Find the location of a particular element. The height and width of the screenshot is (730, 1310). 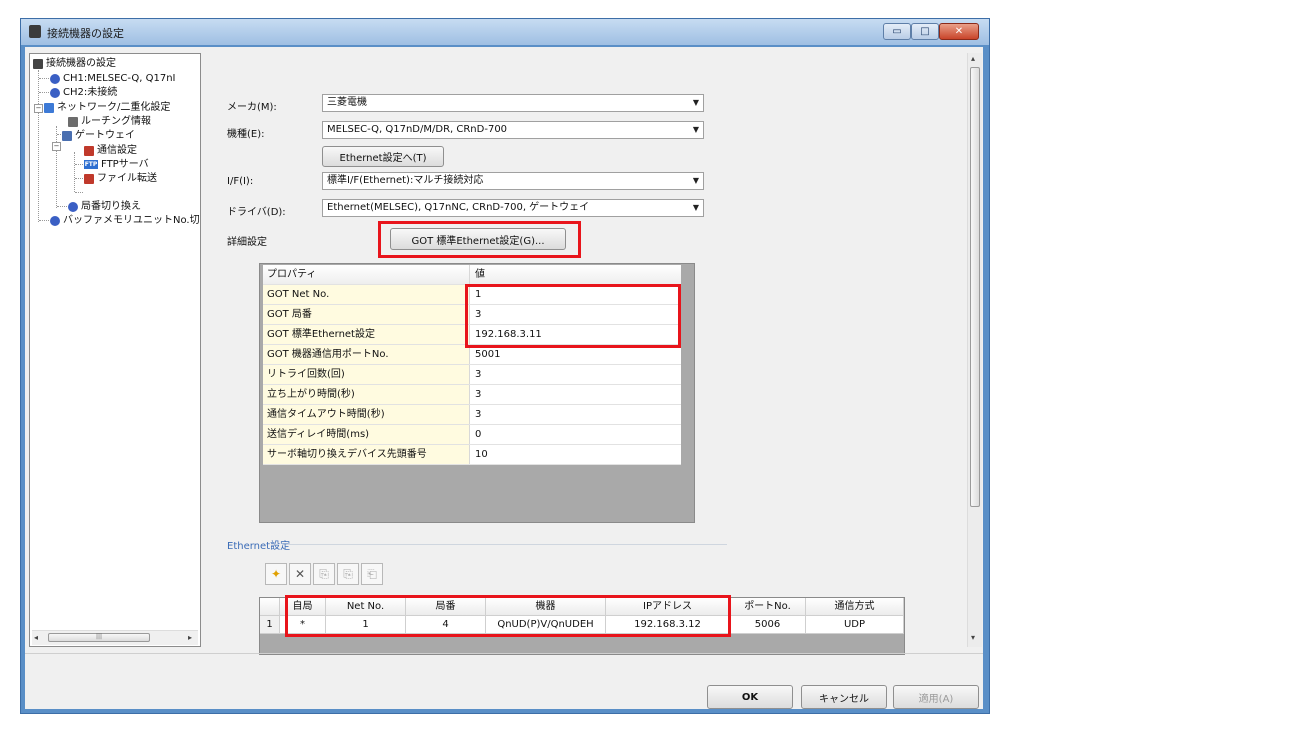

tree-scroll-thumb: ||| is located at coordinates (99, 637).